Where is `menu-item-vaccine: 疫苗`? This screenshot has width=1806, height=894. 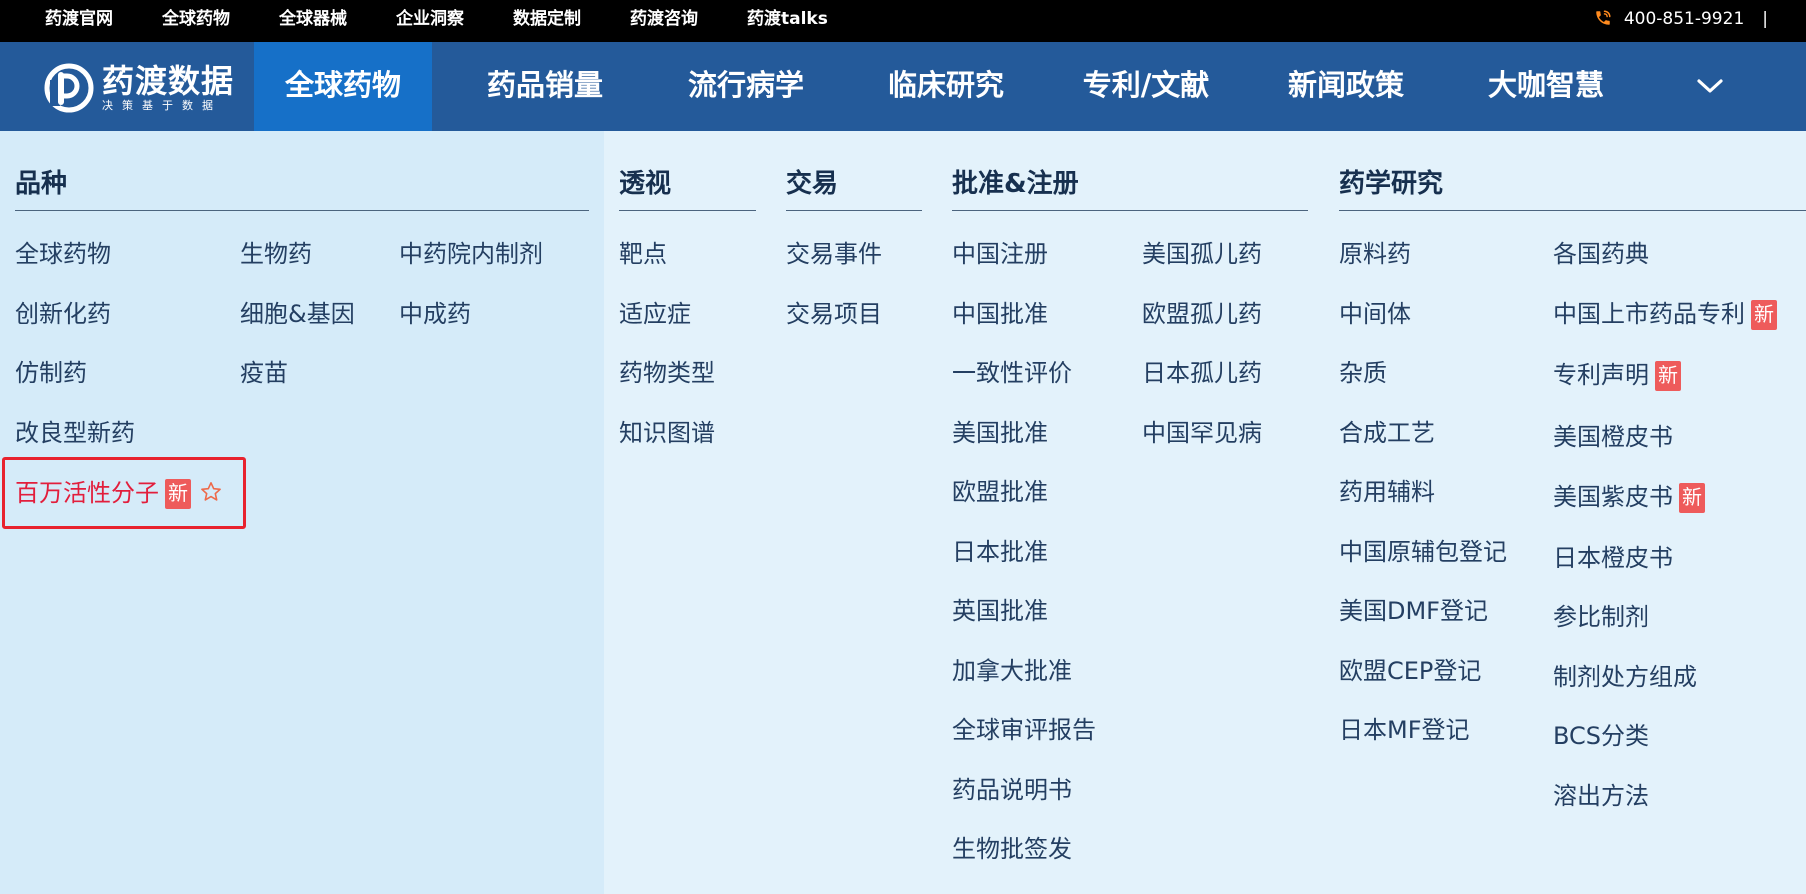 menu-item-vaccine: 疫苗 is located at coordinates (264, 373).